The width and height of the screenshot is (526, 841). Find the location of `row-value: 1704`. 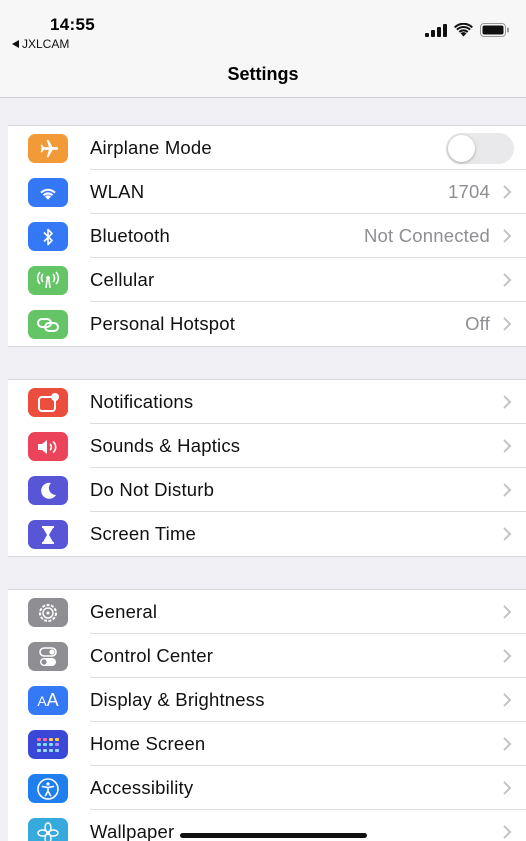

row-value: 1704 is located at coordinates (469, 191).